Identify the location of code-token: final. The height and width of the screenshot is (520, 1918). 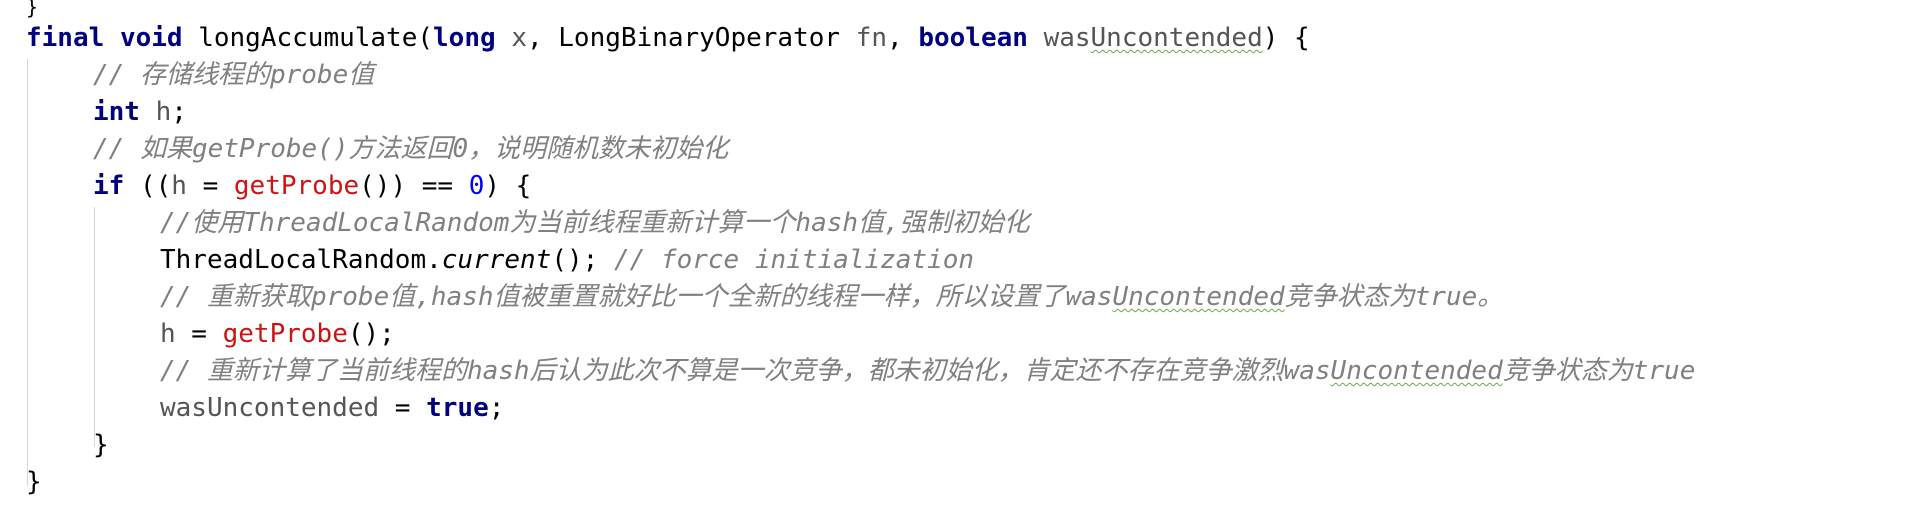
(65, 38).